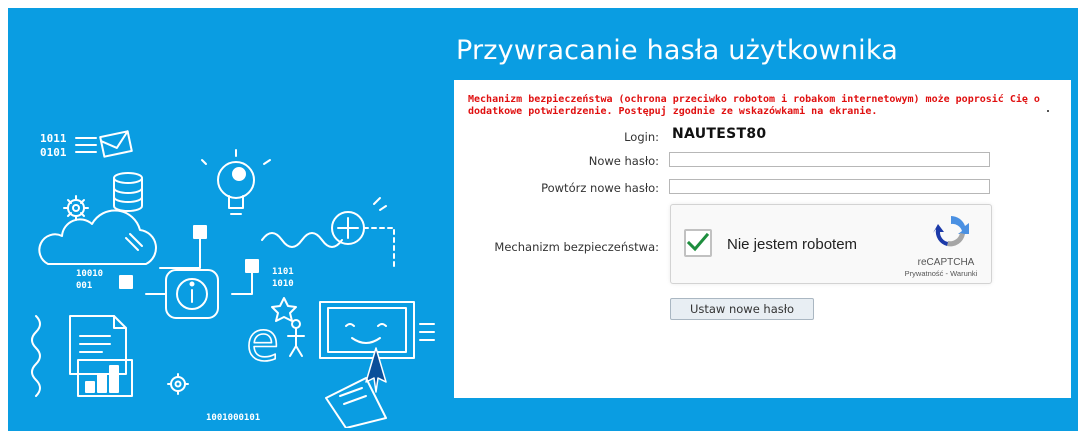 Image resolution: width=1085 pixels, height=438 pixels. Describe the element at coordinates (296, 338) in the screenshot. I see `person-icon` at that location.